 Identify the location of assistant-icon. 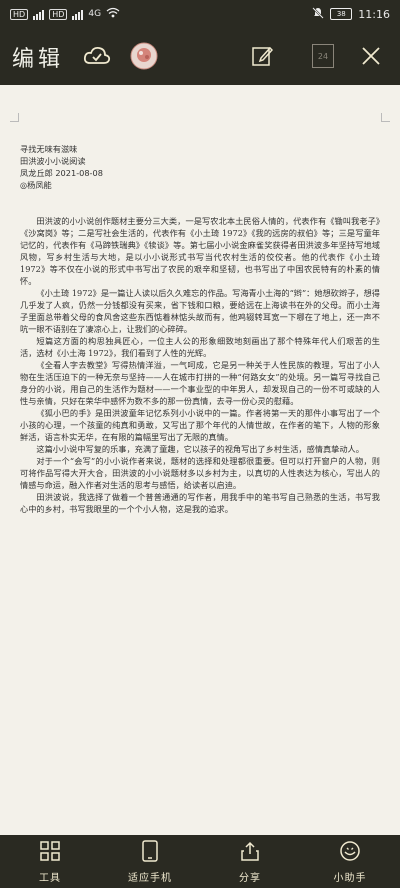
(350, 853).